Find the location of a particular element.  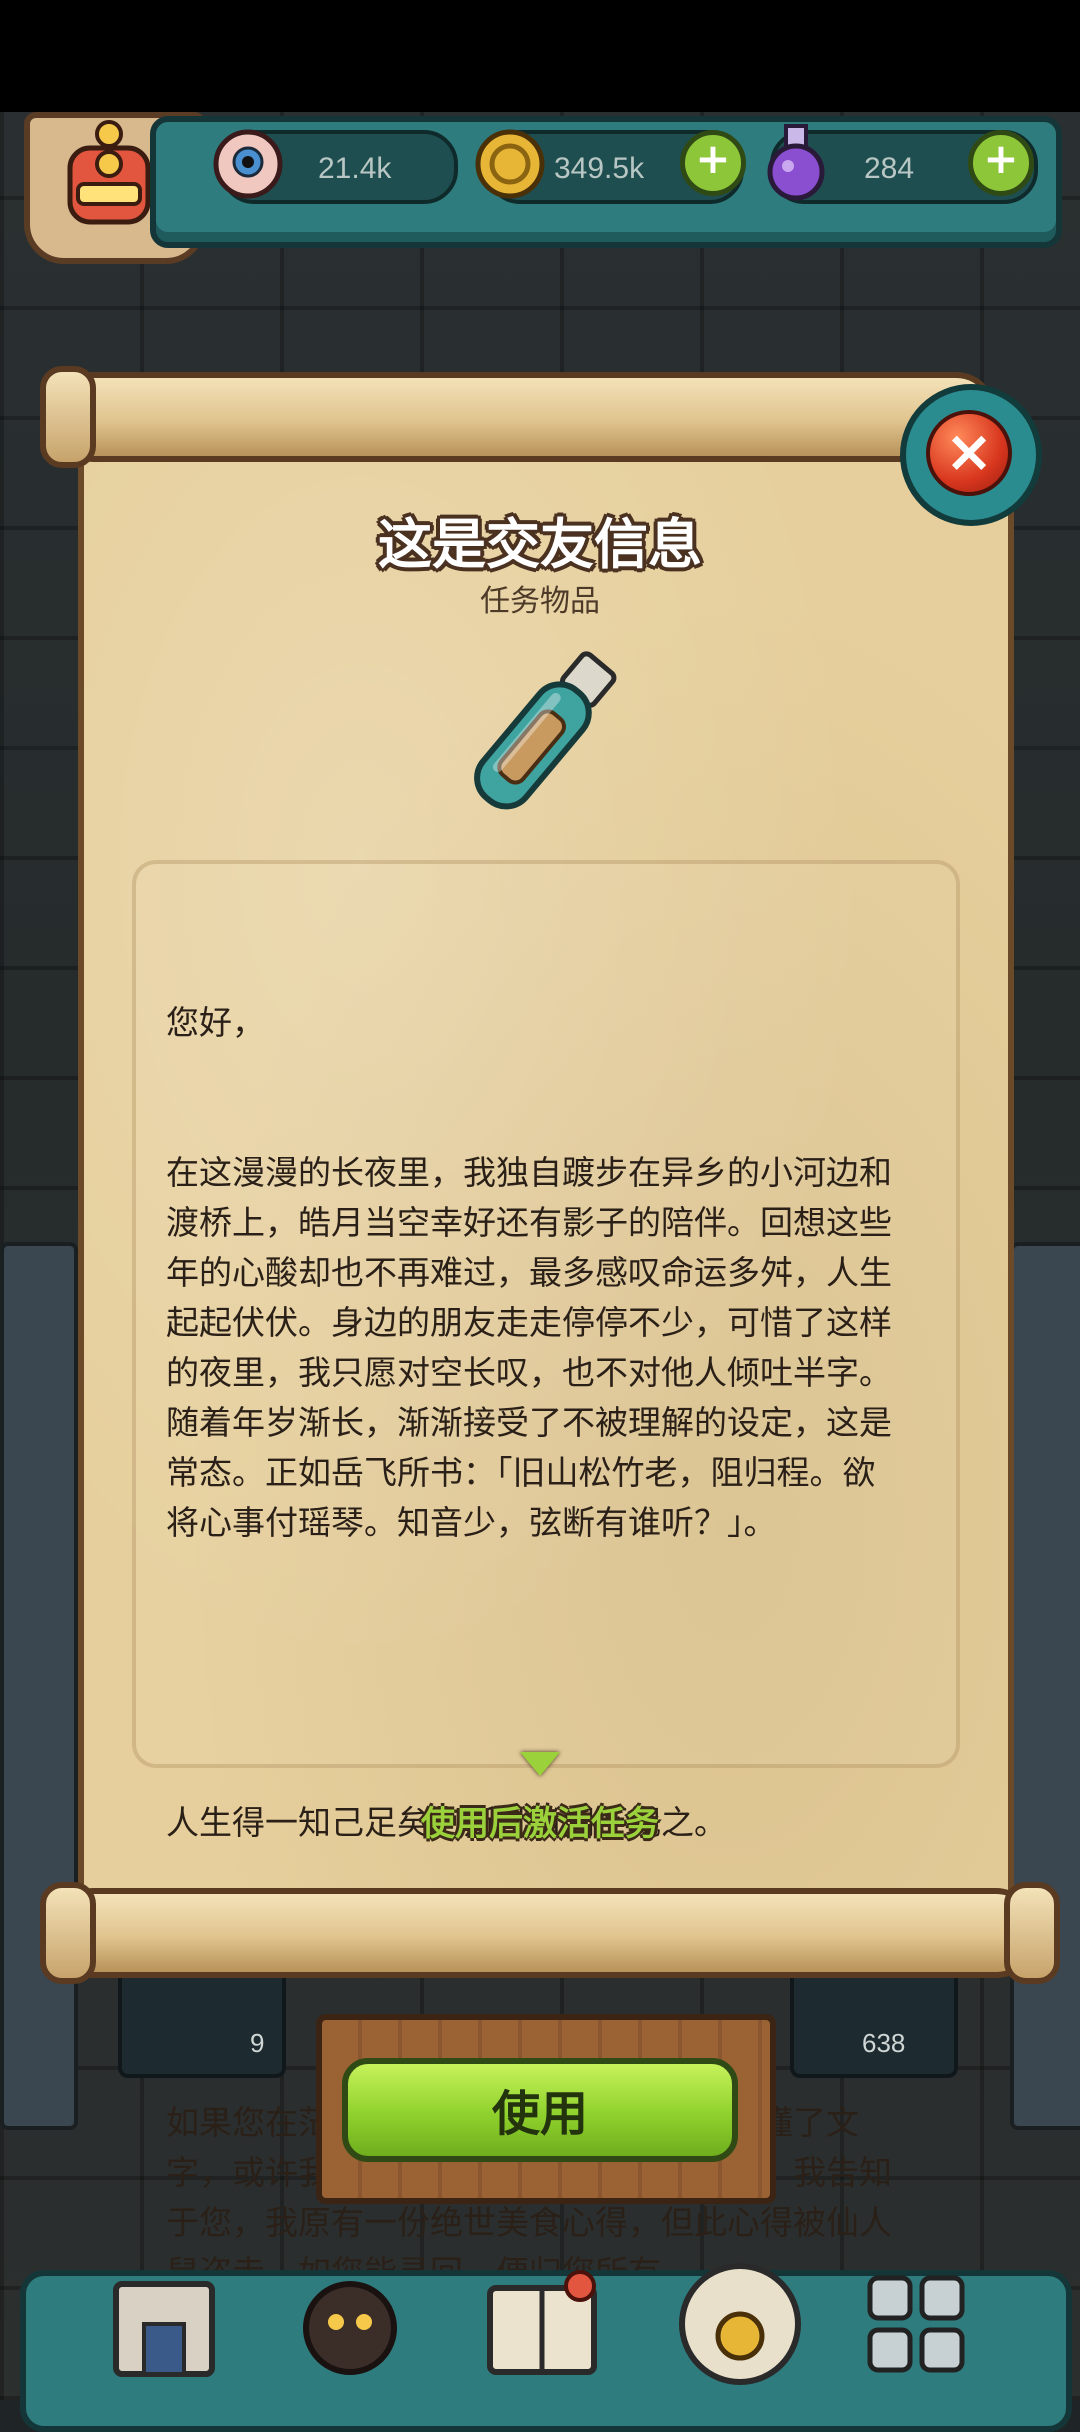

eye-resource-value: 21.4k is located at coordinates (355, 168).